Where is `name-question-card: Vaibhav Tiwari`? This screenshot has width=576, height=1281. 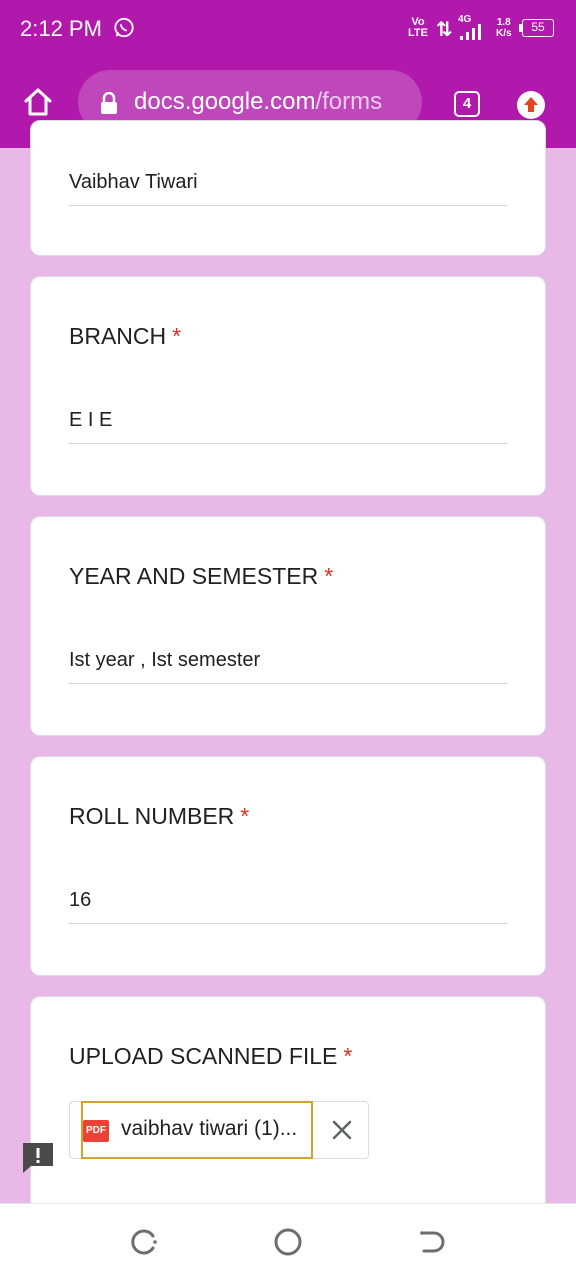 name-question-card: Vaibhav Tiwari is located at coordinates (288, 188).